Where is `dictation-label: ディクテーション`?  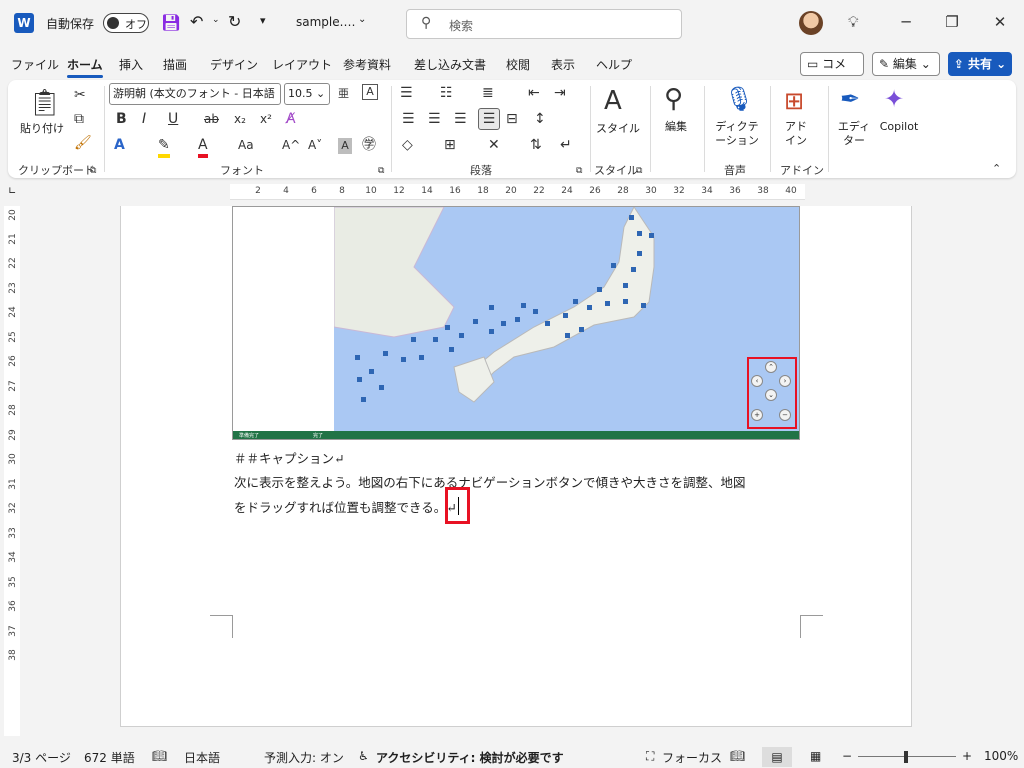
dictation-label: ディクテーション is located at coordinates (737, 134).